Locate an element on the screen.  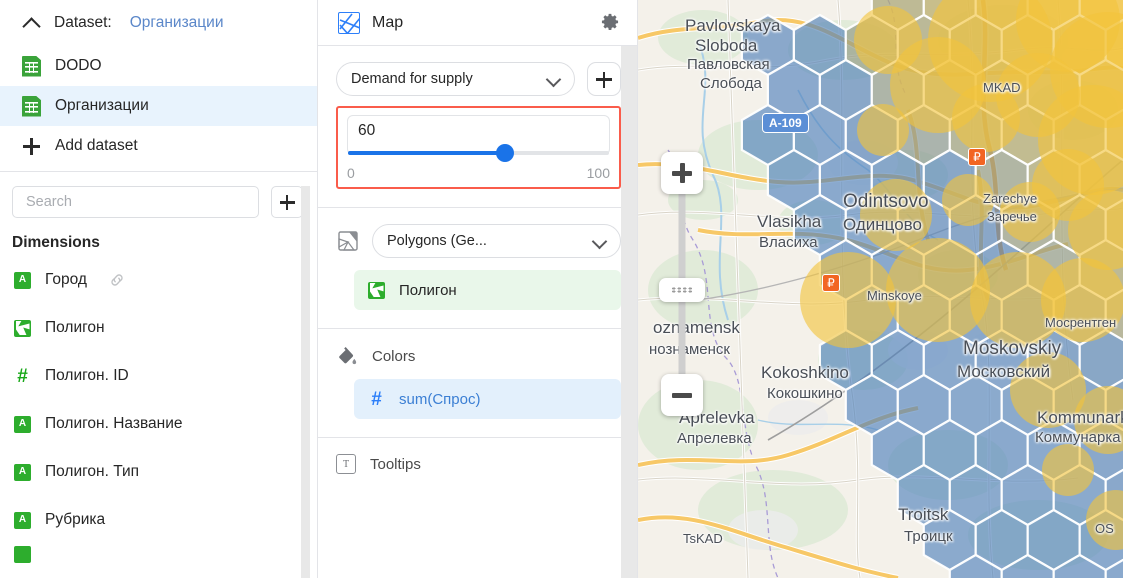
slider-min-label: 0 is located at coordinates (351, 173).